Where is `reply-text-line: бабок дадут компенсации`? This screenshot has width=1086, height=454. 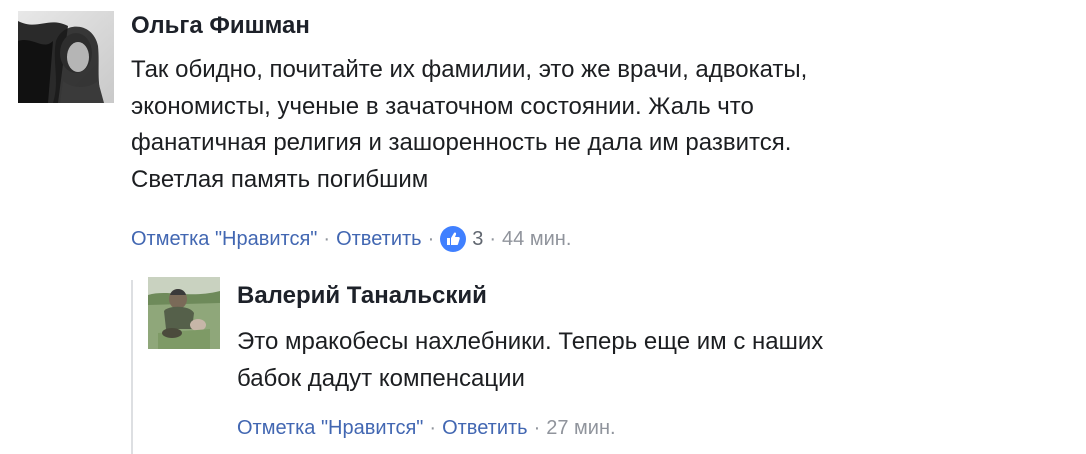 reply-text-line: бабок дадут компенсации is located at coordinates (381, 378).